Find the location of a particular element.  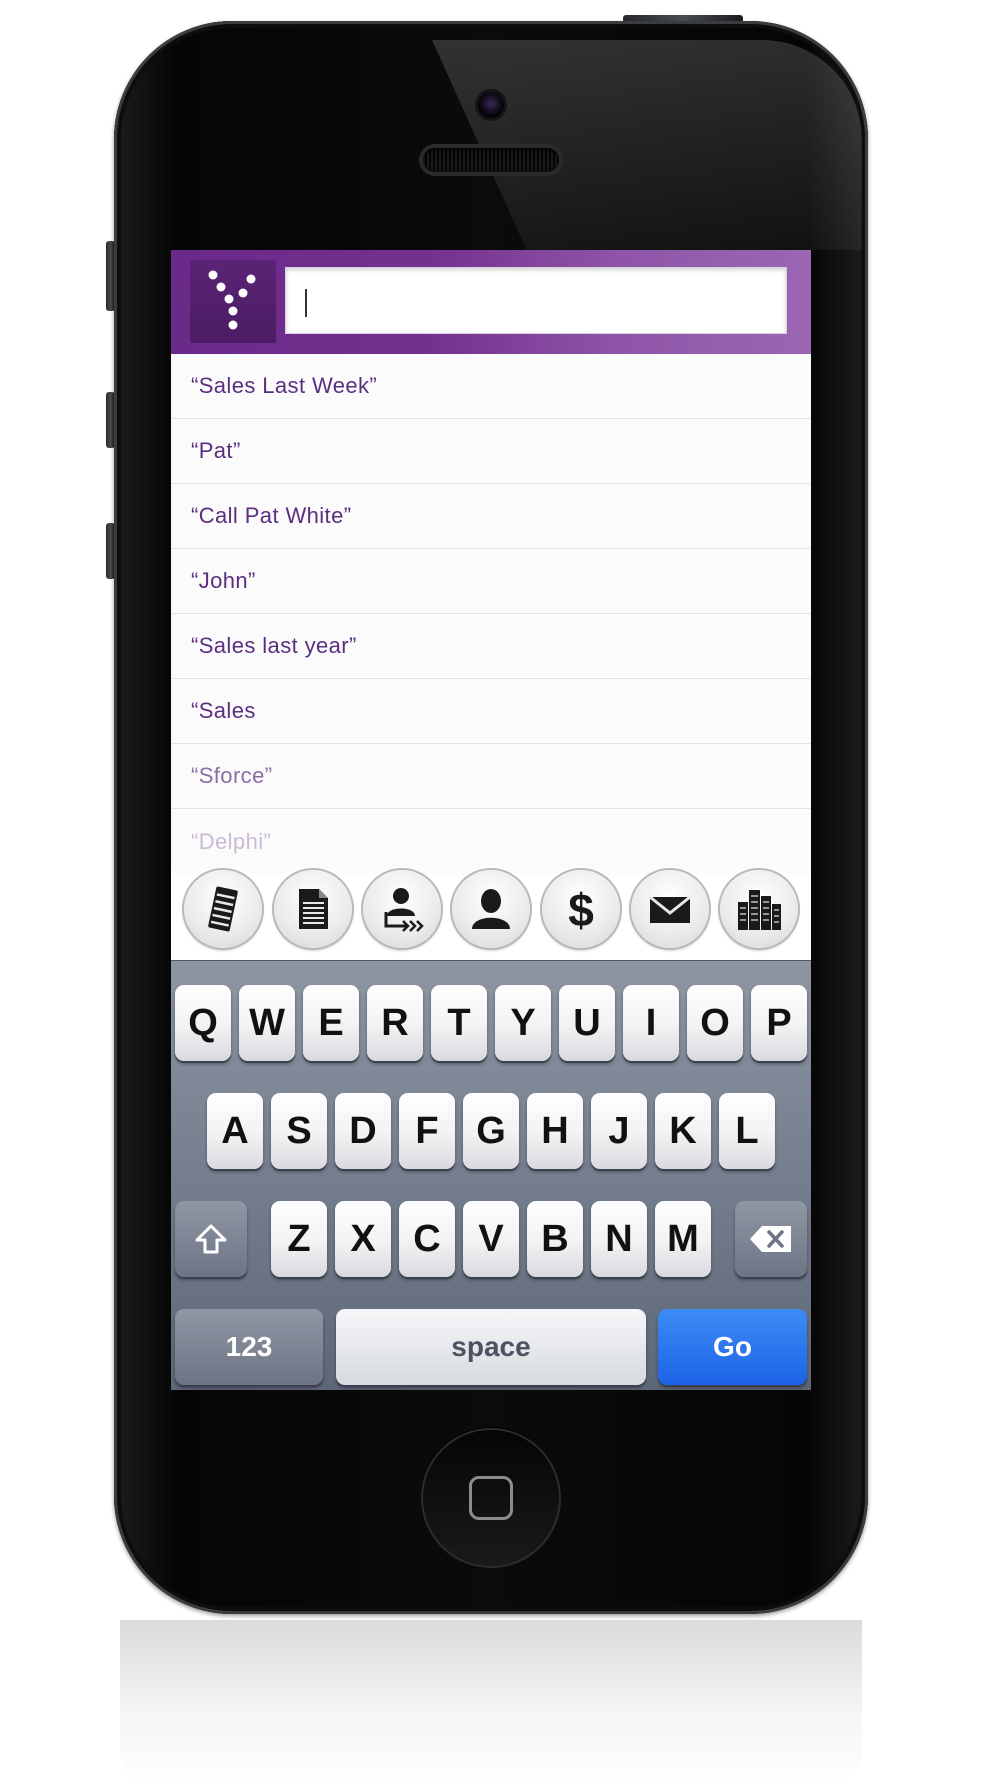

key-s: S is located at coordinates (299, 1131).